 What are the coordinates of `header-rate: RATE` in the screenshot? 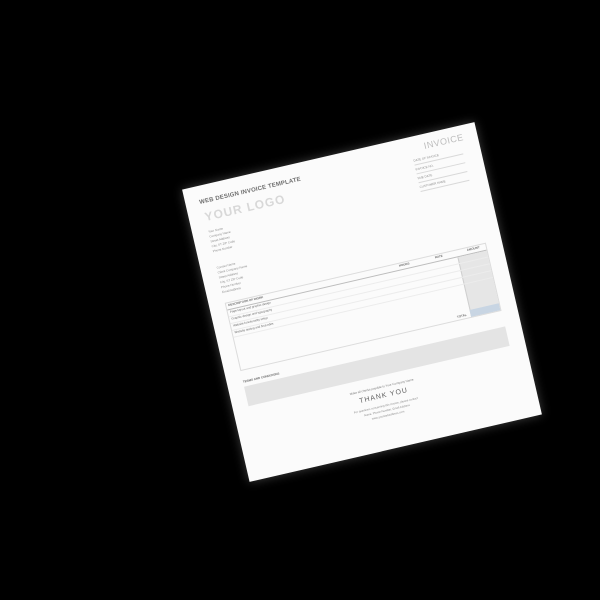 It's located at (439, 256).